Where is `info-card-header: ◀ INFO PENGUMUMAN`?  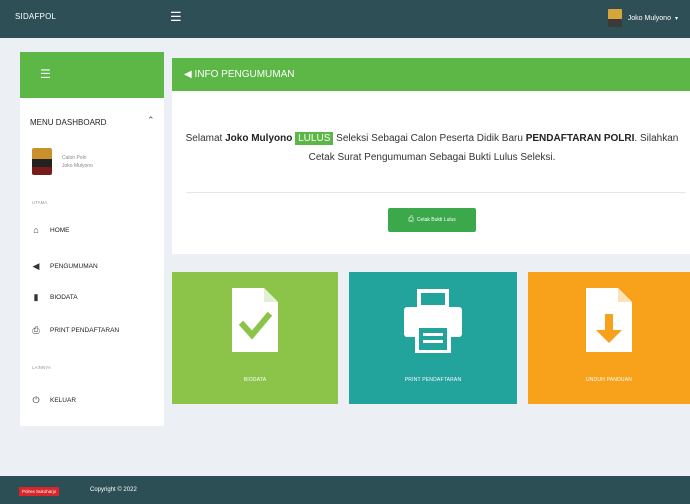 info-card-header: ◀ INFO PENGUMUMAN is located at coordinates (431, 74).